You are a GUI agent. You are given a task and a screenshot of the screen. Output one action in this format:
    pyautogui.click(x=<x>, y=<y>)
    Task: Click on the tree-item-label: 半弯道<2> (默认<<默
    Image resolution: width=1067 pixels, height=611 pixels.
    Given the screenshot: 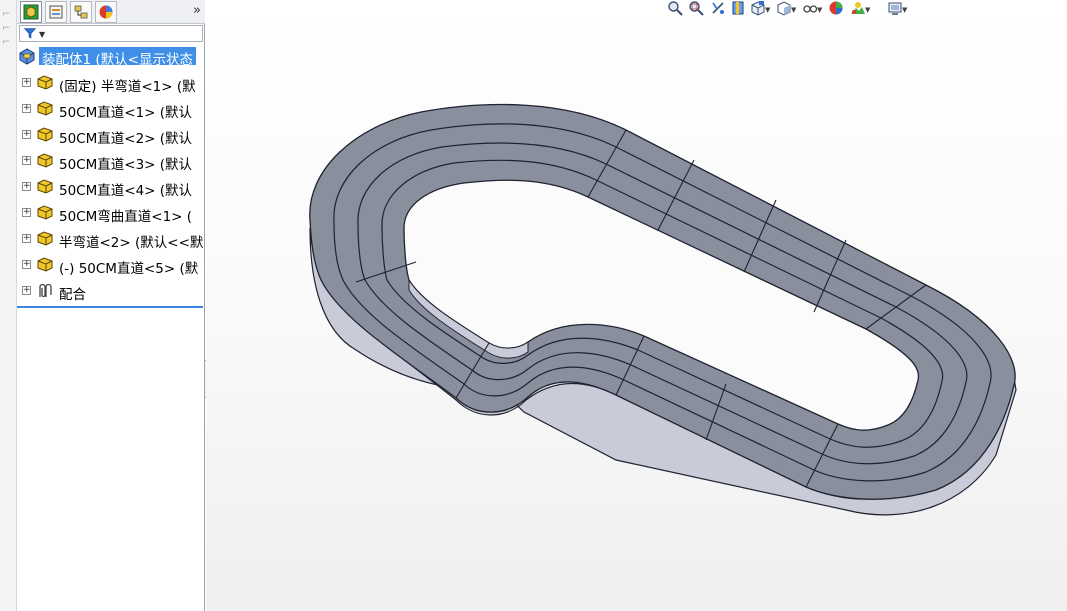 What is the action you would take?
    pyautogui.click(x=131, y=242)
    